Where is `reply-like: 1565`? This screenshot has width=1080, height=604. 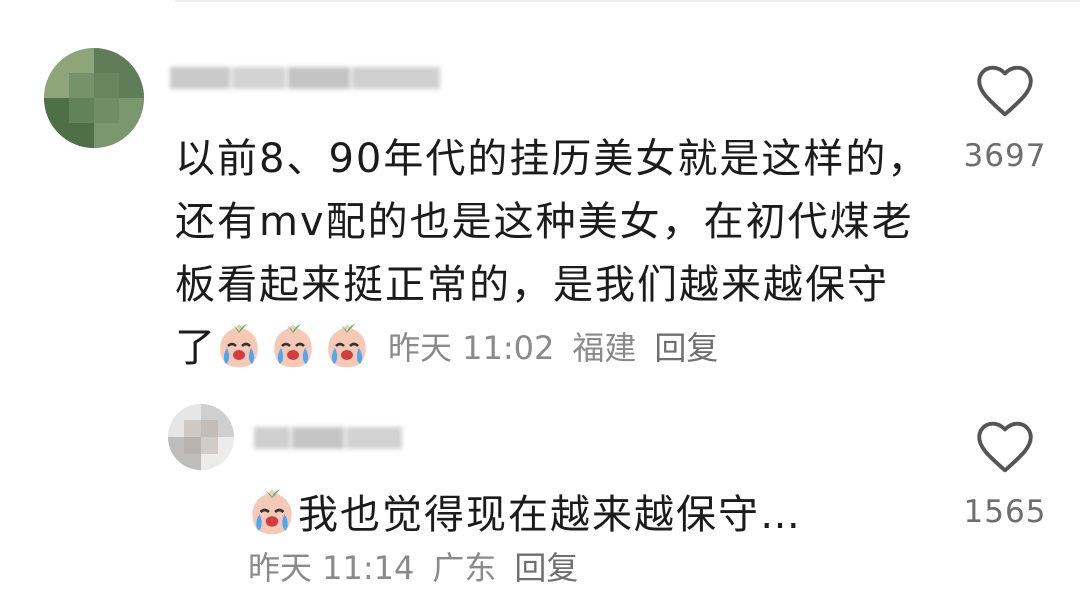 reply-like: 1565 is located at coordinates (1005, 475).